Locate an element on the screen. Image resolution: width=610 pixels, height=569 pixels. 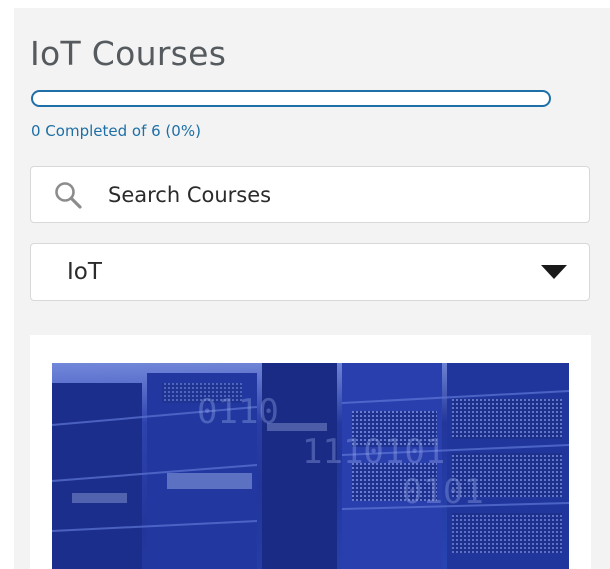
category-dropdown: IoT is located at coordinates (310, 272).